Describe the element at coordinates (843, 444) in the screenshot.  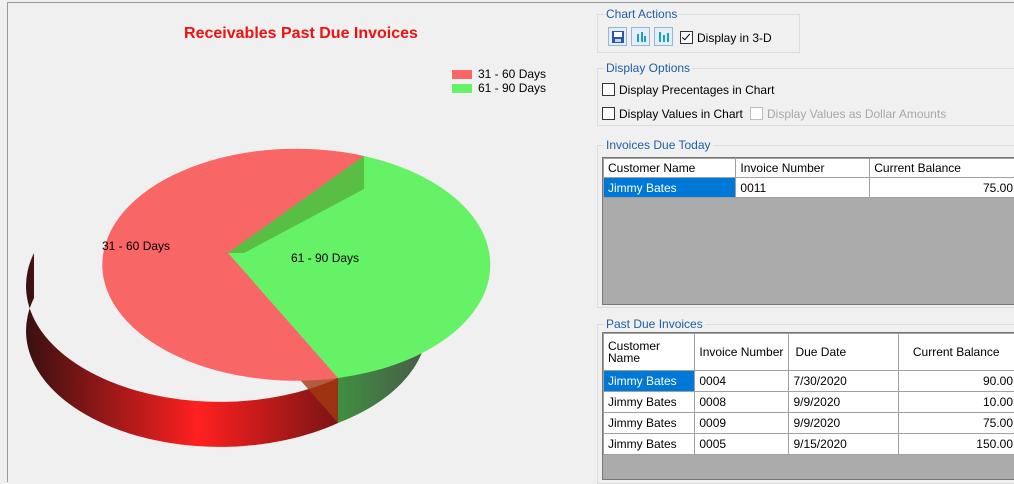
I see `cell-due-date: 9/15/2020` at that location.